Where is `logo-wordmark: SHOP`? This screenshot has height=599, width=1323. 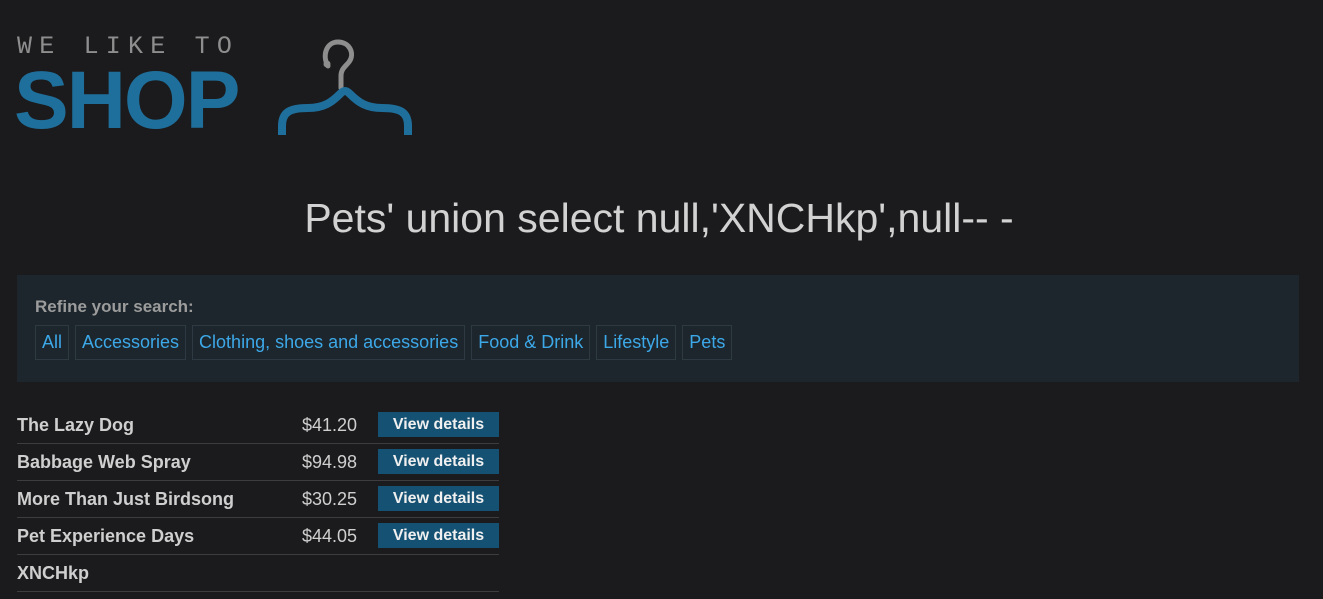 logo-wordmark: SHOP is located at coordinates (127, 100).